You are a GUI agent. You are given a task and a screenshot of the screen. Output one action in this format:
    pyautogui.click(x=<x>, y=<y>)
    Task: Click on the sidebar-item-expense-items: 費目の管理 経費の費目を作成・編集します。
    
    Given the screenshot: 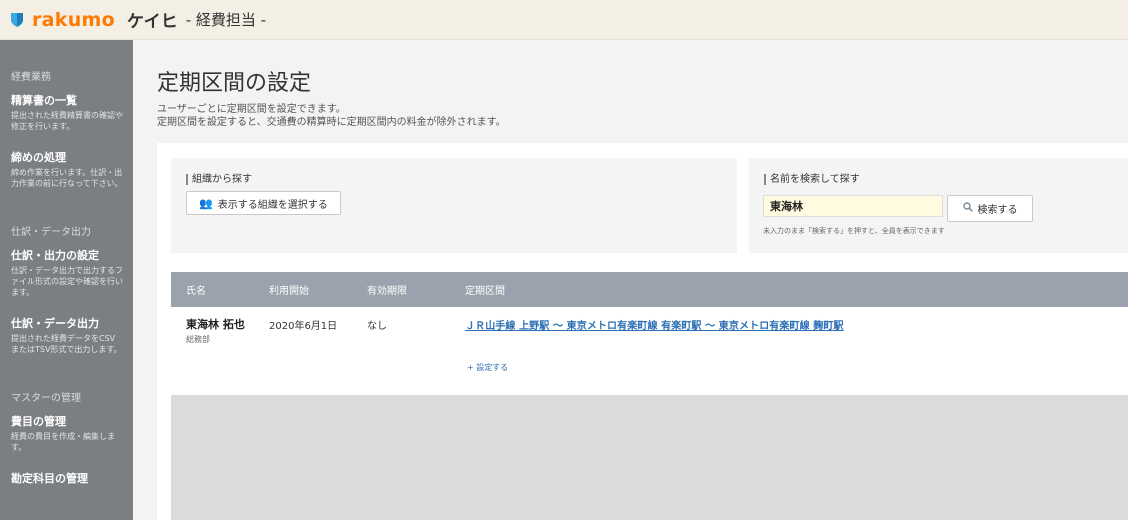 What is the action you would take?
    pyautogui.click(x=67, y=433)
    